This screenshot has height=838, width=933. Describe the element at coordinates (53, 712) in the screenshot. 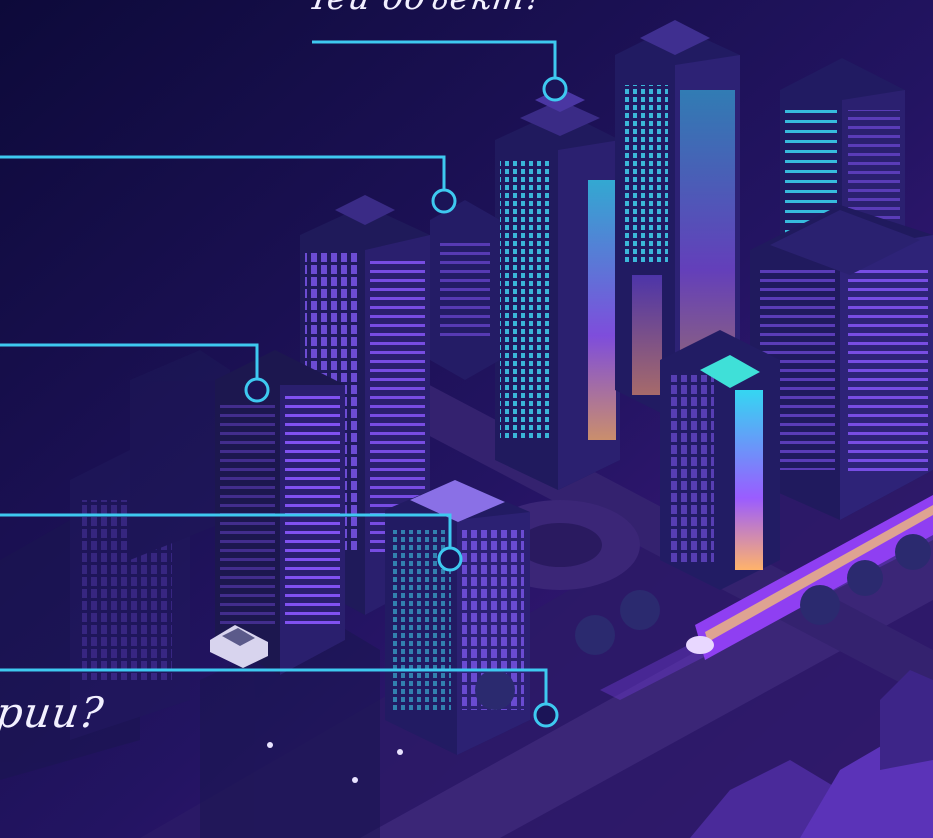

I see `caption-question-bottom: рии?` at that location.